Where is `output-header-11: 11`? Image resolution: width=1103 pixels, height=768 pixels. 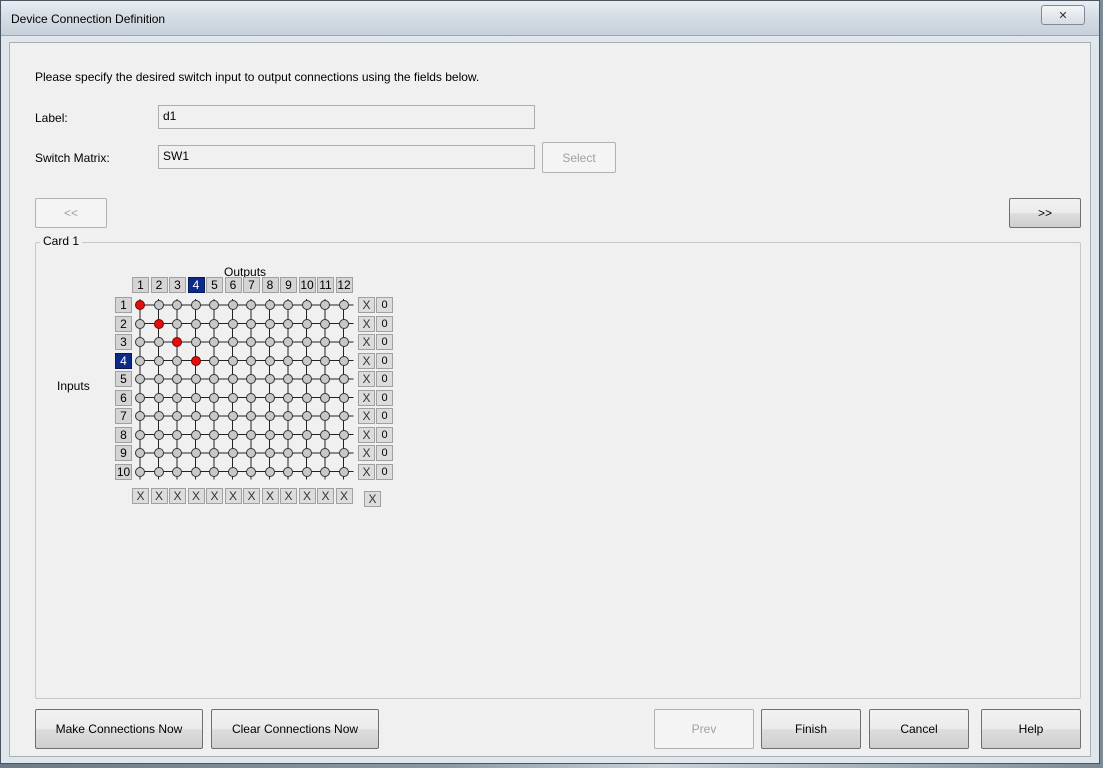 output-header-11: 11 is located at coordinates (325, 285).